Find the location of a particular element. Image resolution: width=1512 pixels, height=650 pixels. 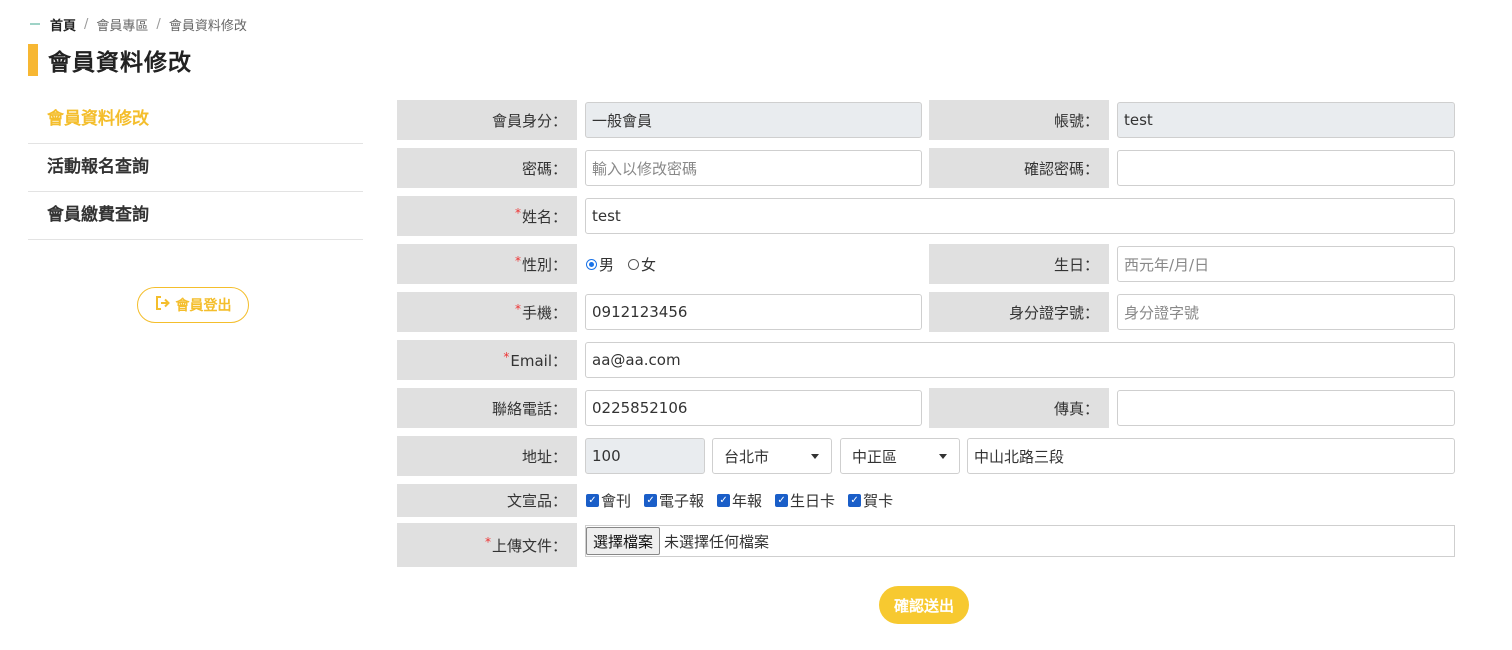

gender-label: * 性別： is located at coordinates (487, 264).